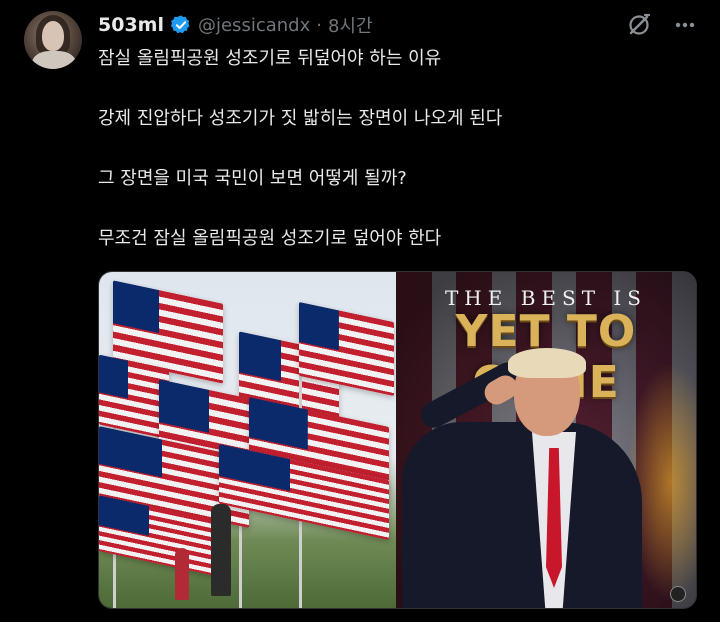 The image size is (720, 622). Describe the element at coordinates (270, 58) in the screenshot. I see `tweet-line: 잠실 올림픽공원 성조기로 뒤덮어야 하는 이유` at that location.